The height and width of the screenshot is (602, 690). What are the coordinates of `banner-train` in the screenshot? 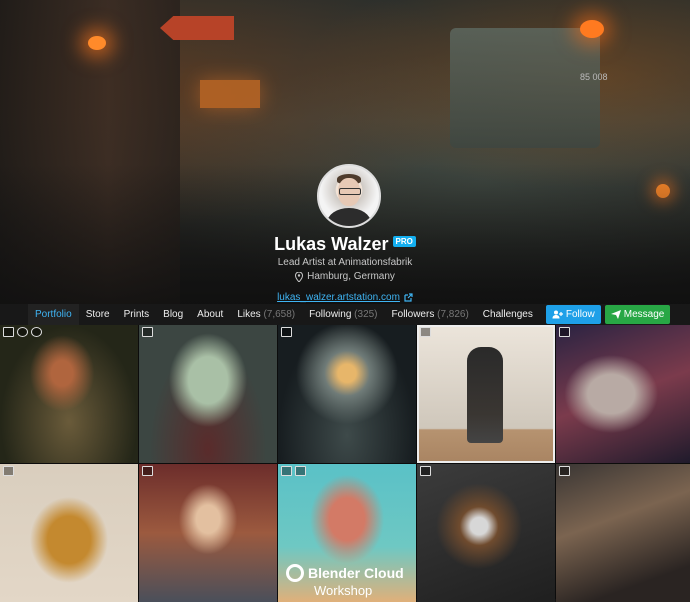 It's located at (525, 88).